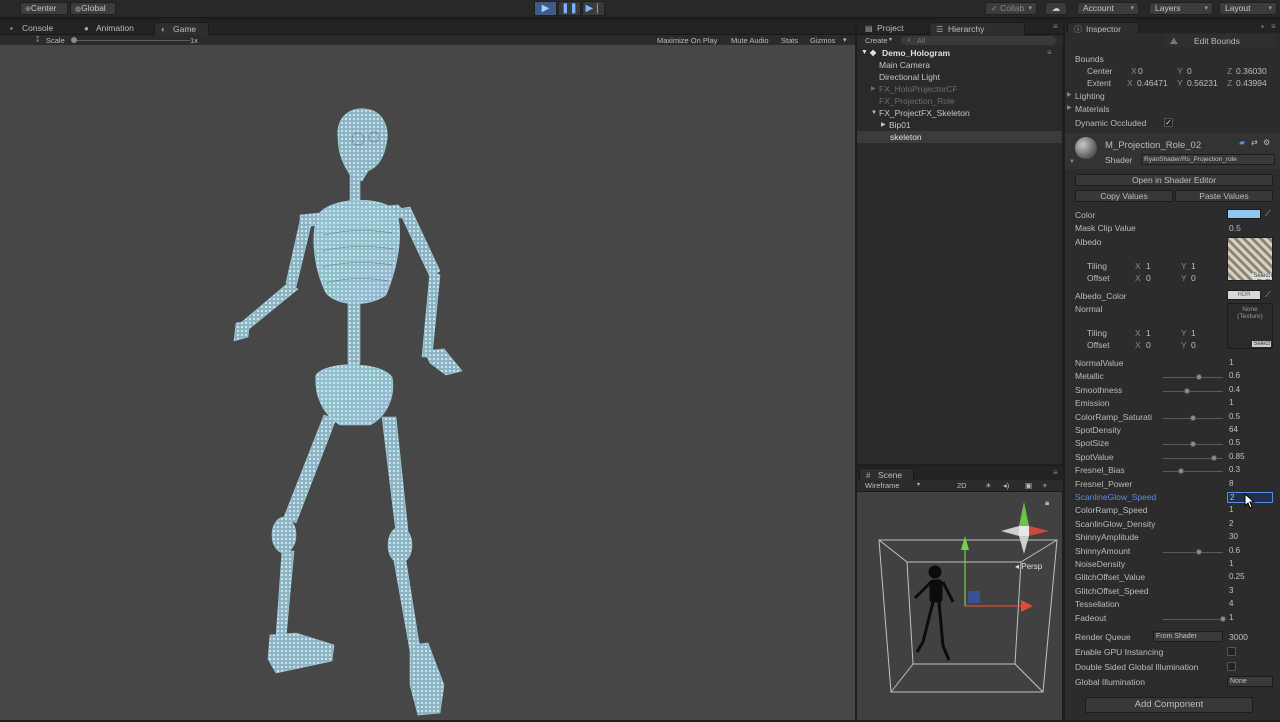 The height and width of the screenshot is (722, 1280). Describe the element at coordinates (1250, 591) in the screenshot. I see `property-value-field: 3` at that location.